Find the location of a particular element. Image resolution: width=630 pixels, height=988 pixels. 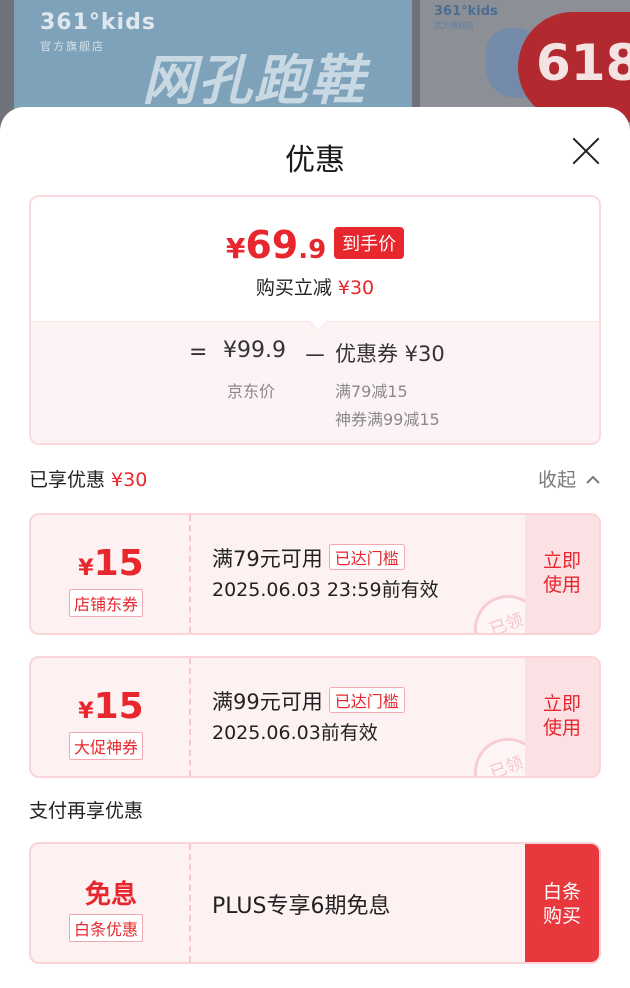

coupon-value-area: ¥15 大促神券 is located at coordinates (111, 717).